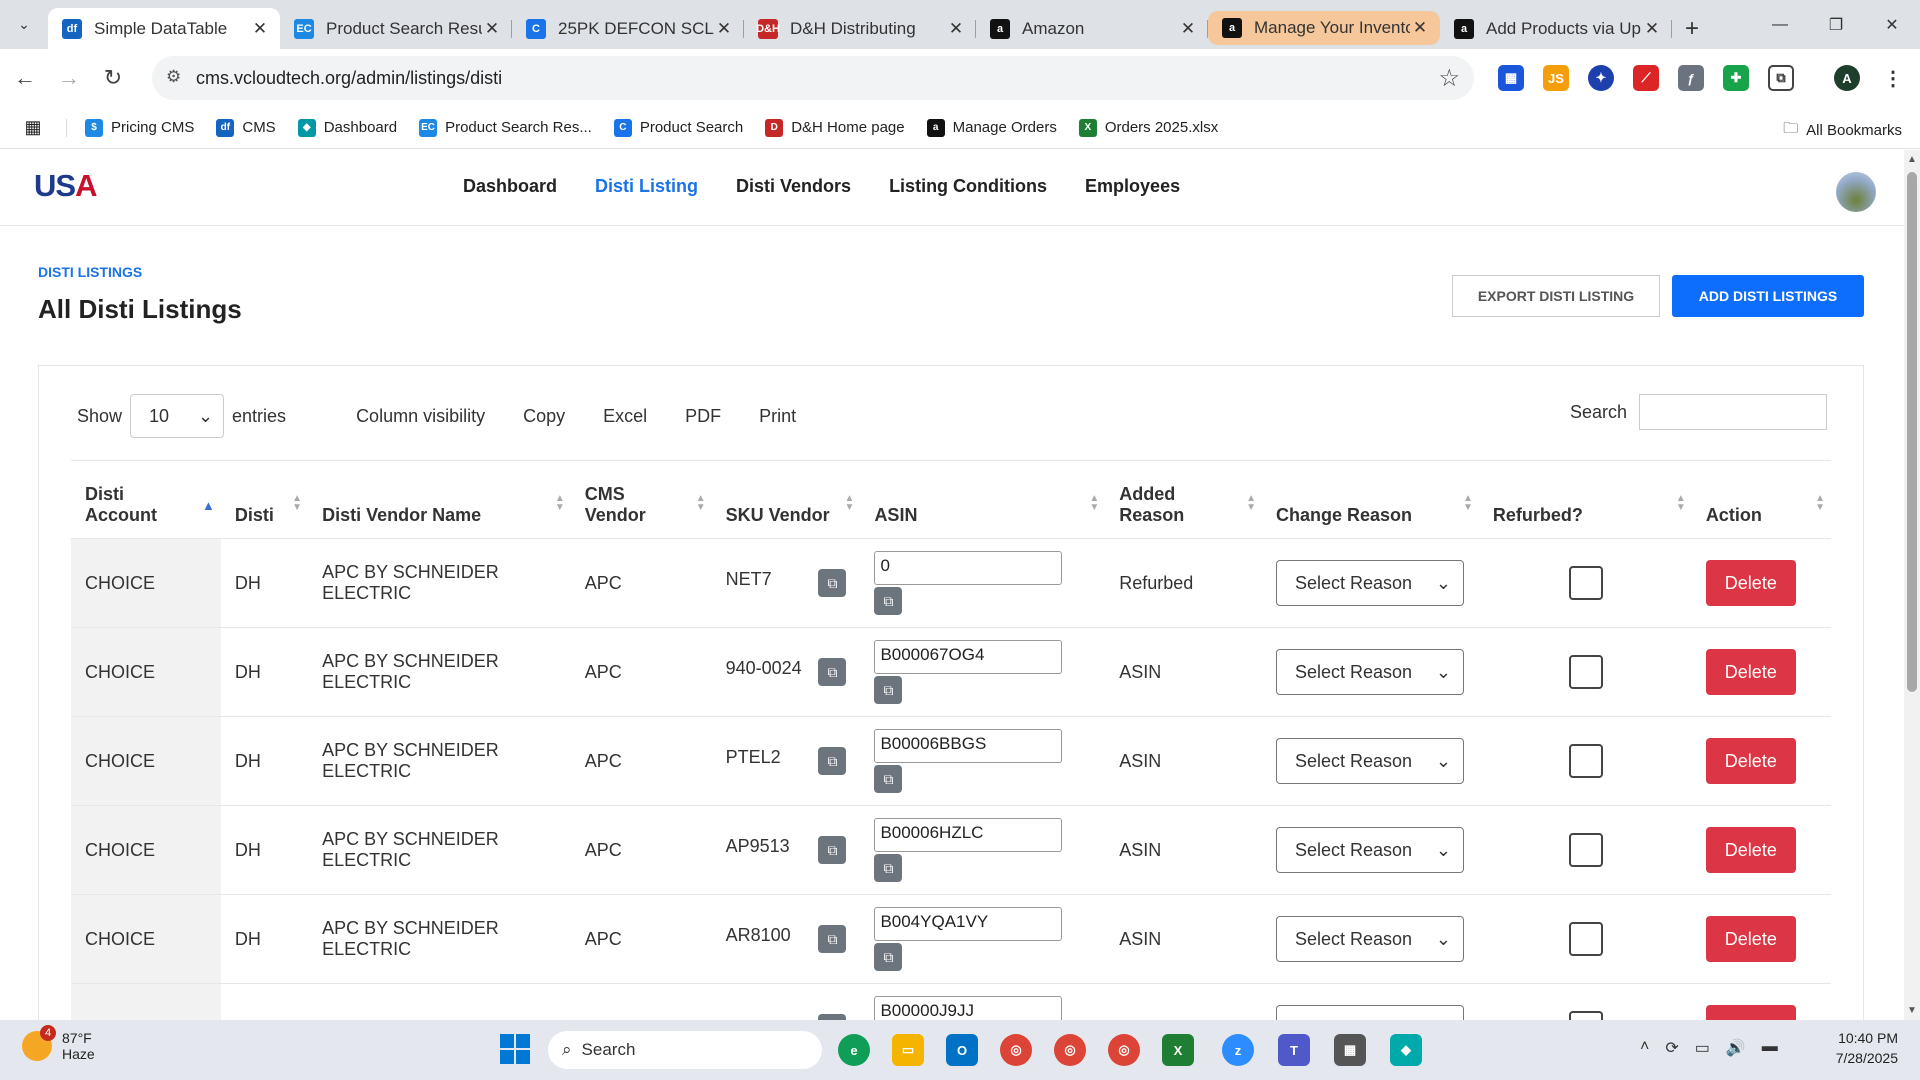 Image resolution: width=1920 pixels, height=1080 pixels. Describe the element at coordinates (439, 499) in the screenshot. I see `column-header: Disti Vendor Name ▲ ▼` at that location.